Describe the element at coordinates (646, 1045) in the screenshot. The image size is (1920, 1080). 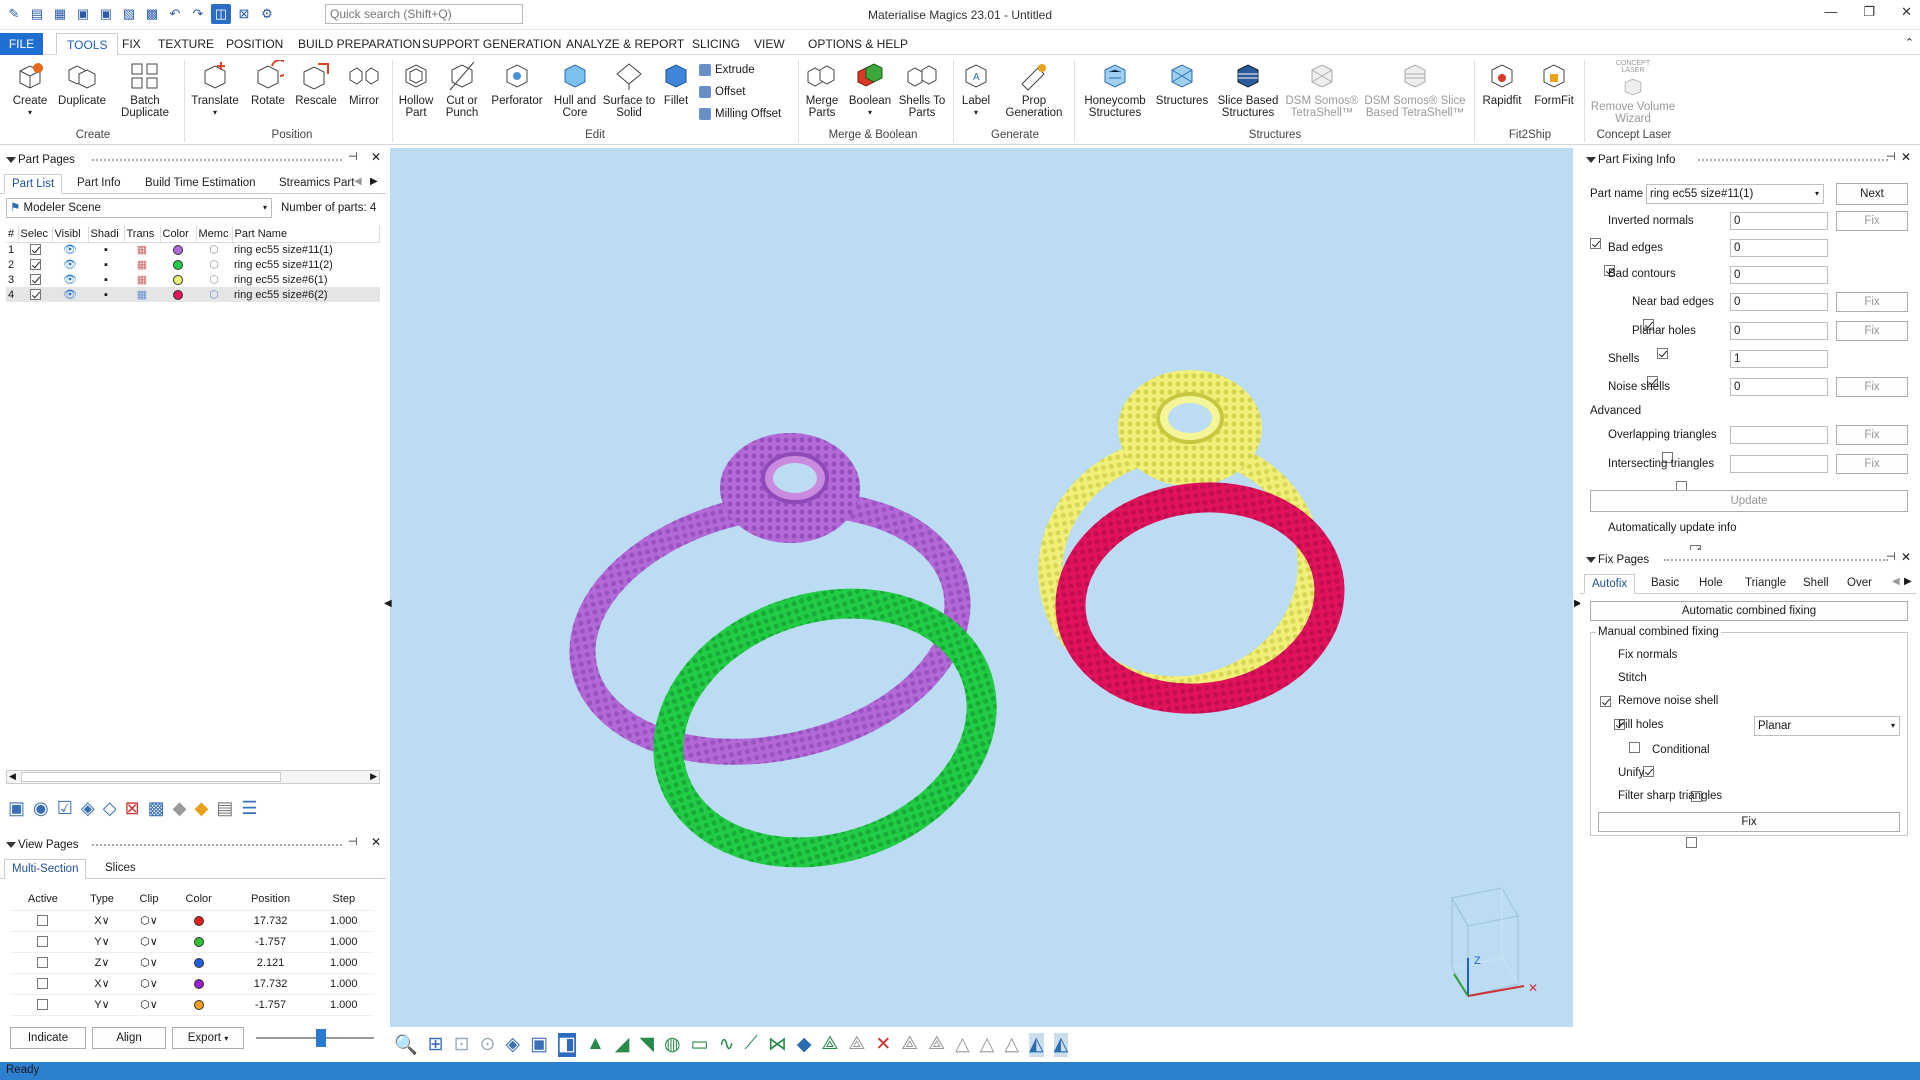
I see `select-plane-icon: ◥` at that location.